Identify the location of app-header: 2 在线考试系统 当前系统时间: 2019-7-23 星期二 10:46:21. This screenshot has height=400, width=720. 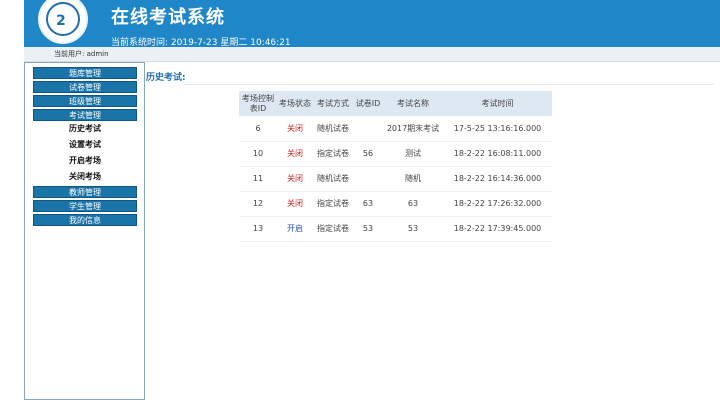
(372, 24).